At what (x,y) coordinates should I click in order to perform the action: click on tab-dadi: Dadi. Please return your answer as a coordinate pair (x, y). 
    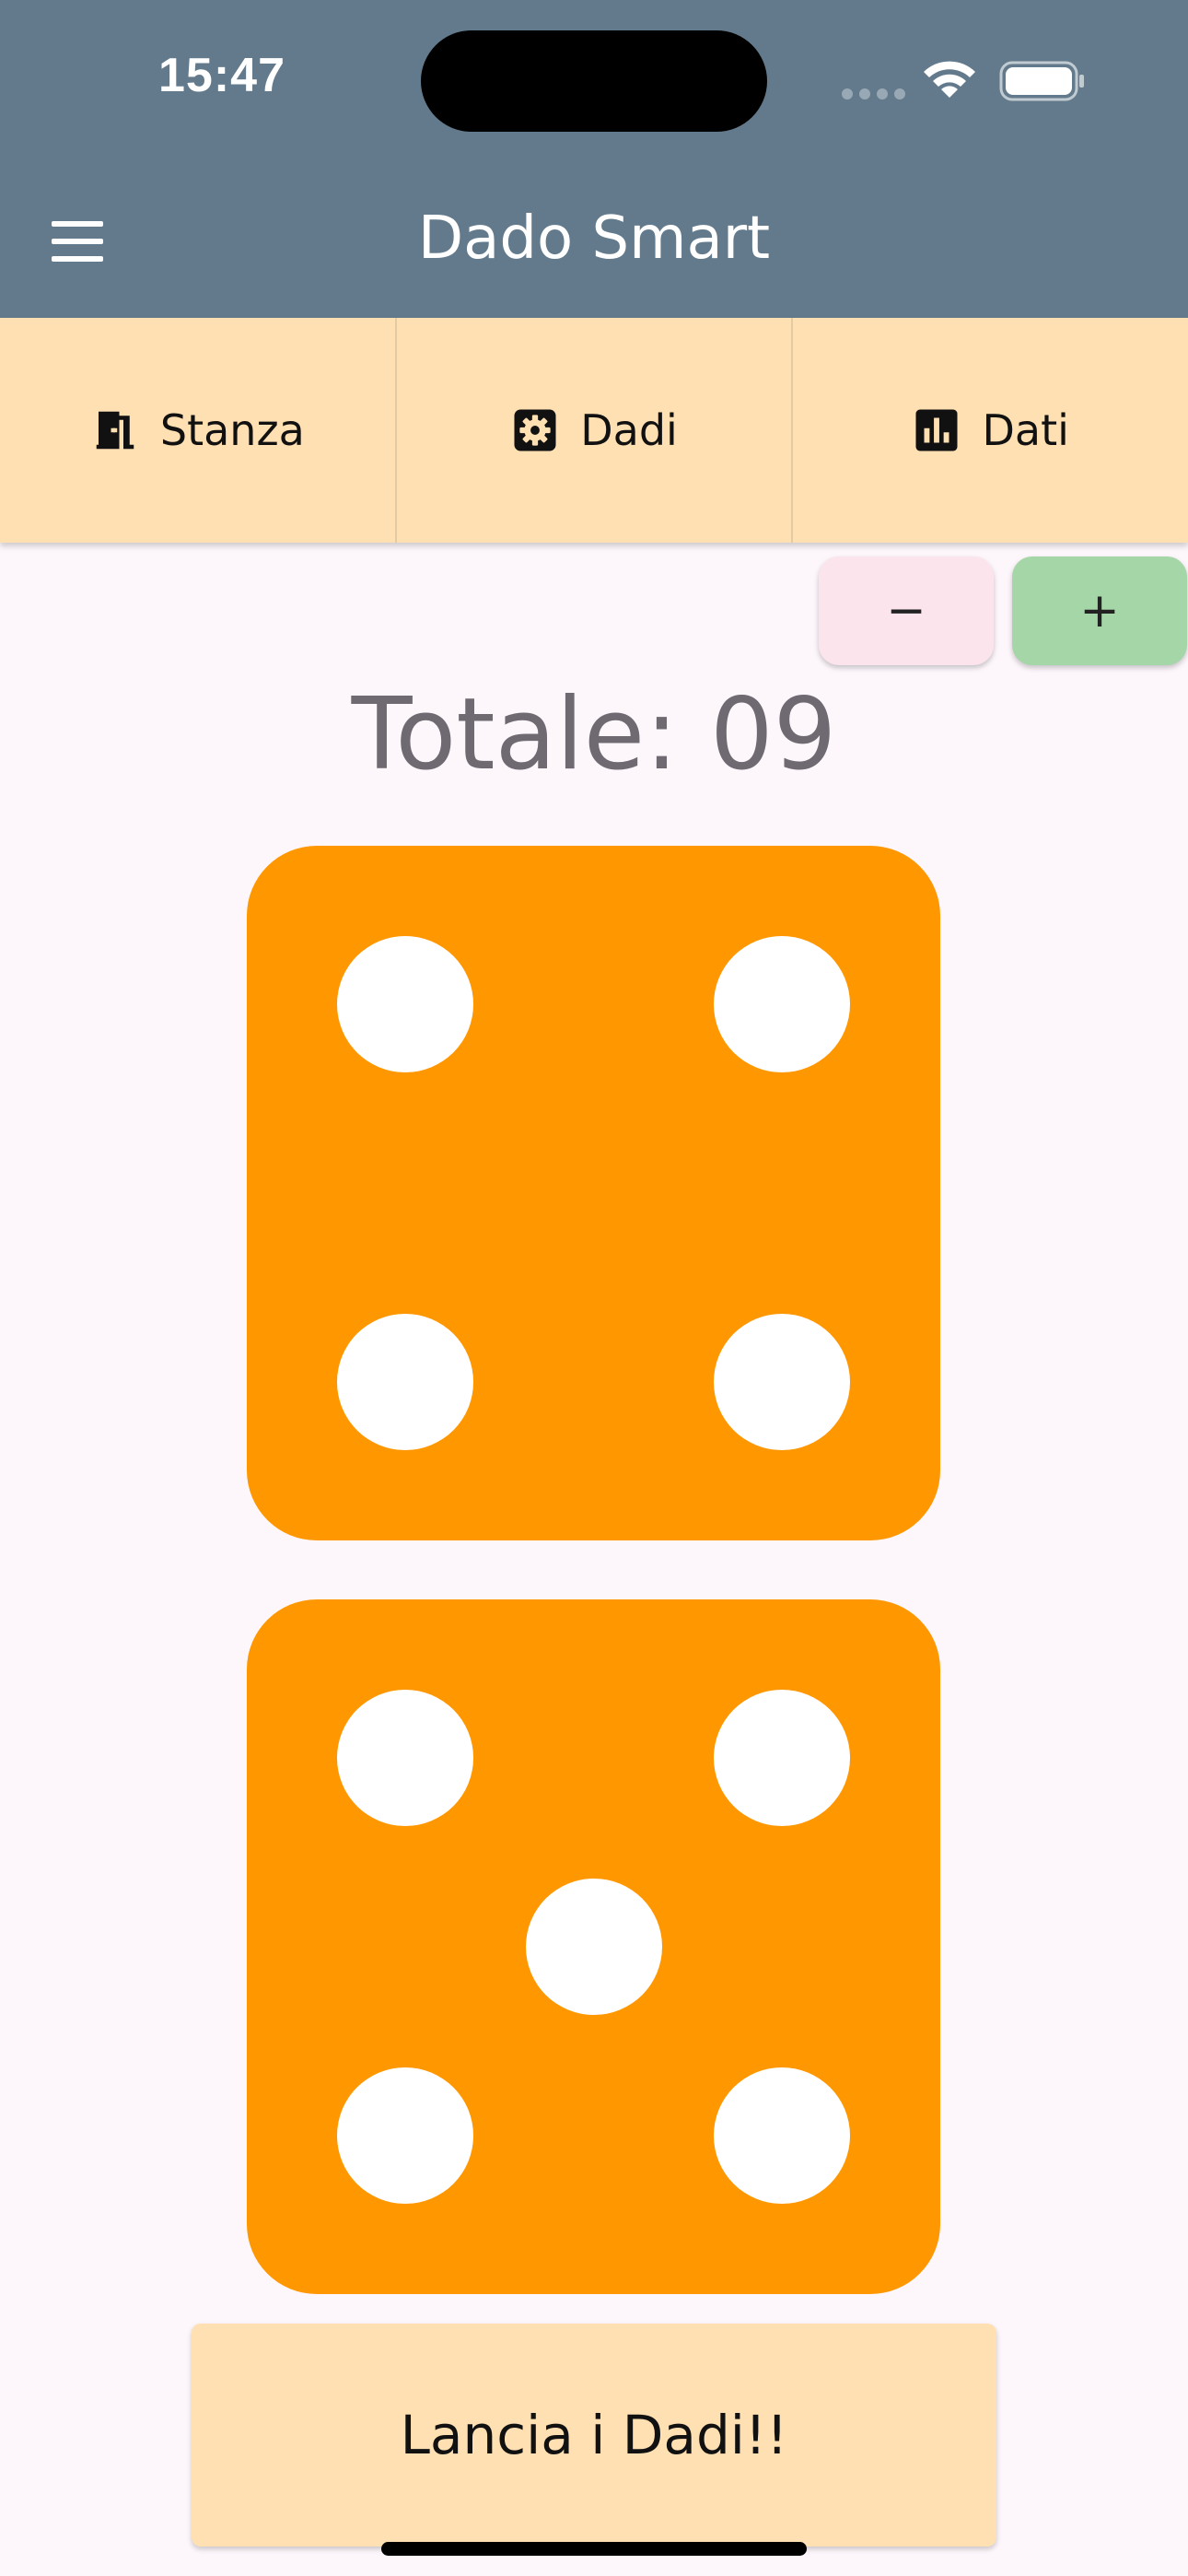
    Looking at the image, I should click on (595, 430).